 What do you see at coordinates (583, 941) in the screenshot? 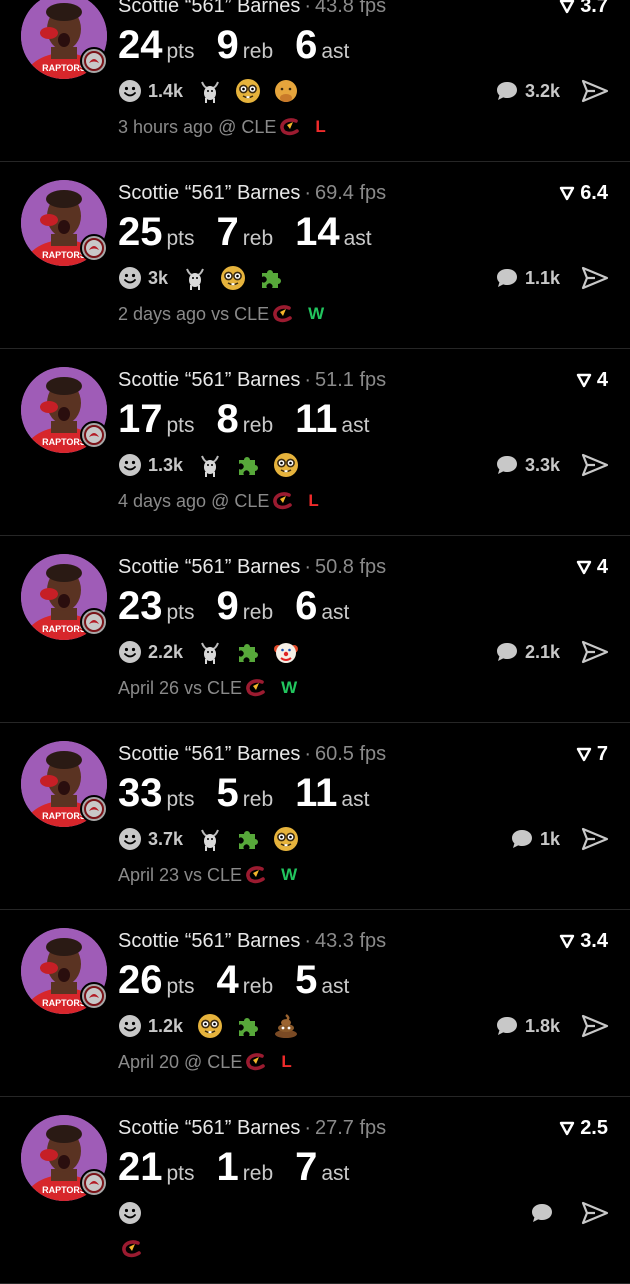
I see `score-badge: 3.4` at bounding box center [583, 941].